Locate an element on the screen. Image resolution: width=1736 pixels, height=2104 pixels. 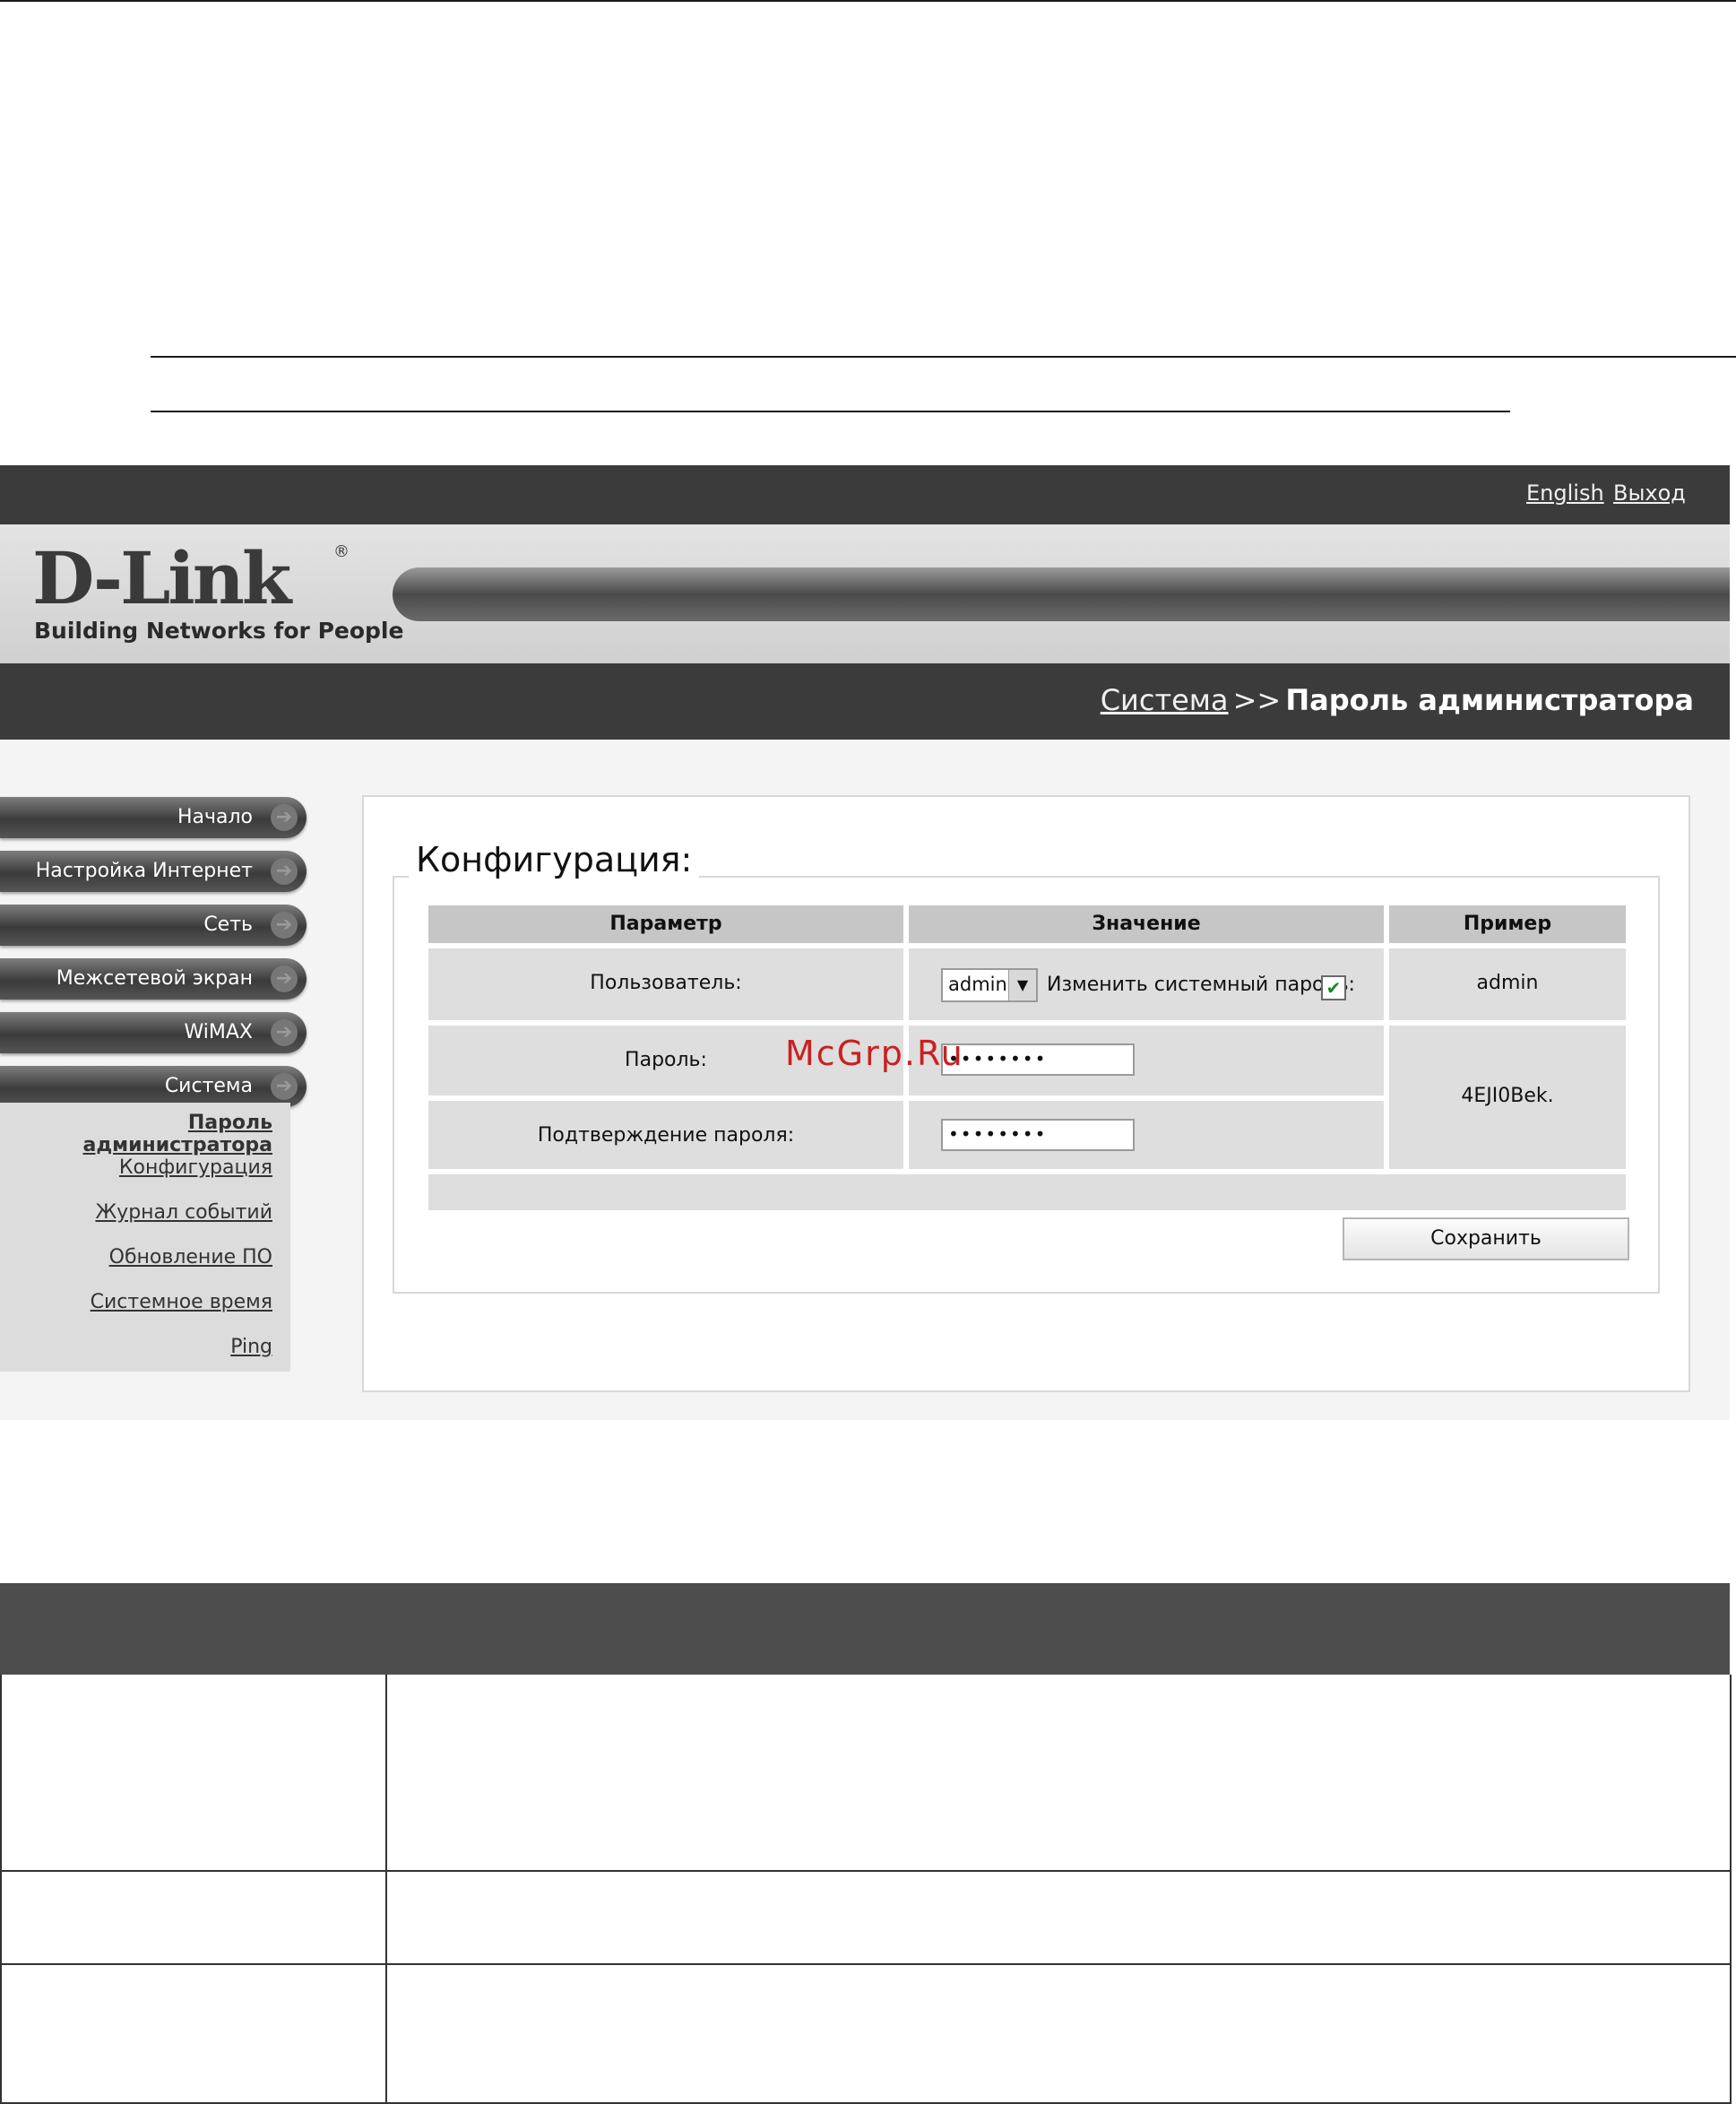
user-select-value: admin is located at coordinates (977, 985).